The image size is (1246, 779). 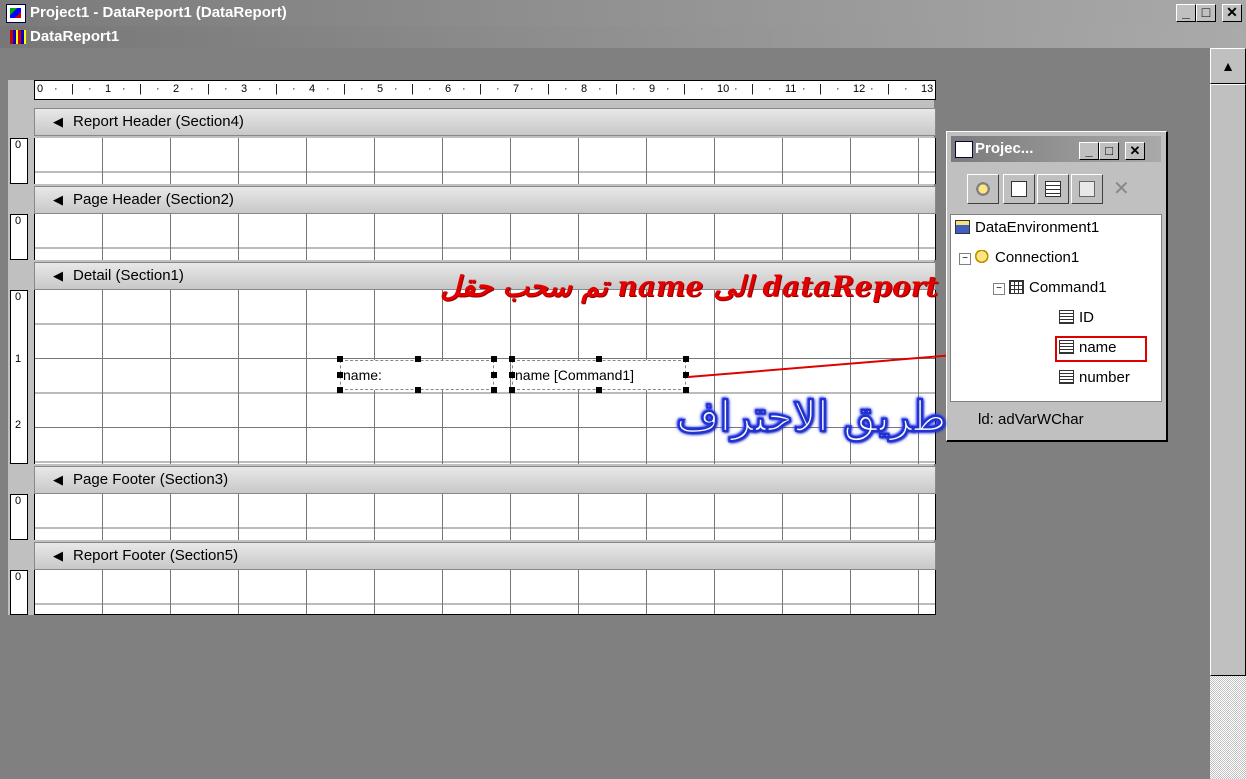 I want to click on field-type-status: ld: adVarWChar, so click(x=1031, y=419).